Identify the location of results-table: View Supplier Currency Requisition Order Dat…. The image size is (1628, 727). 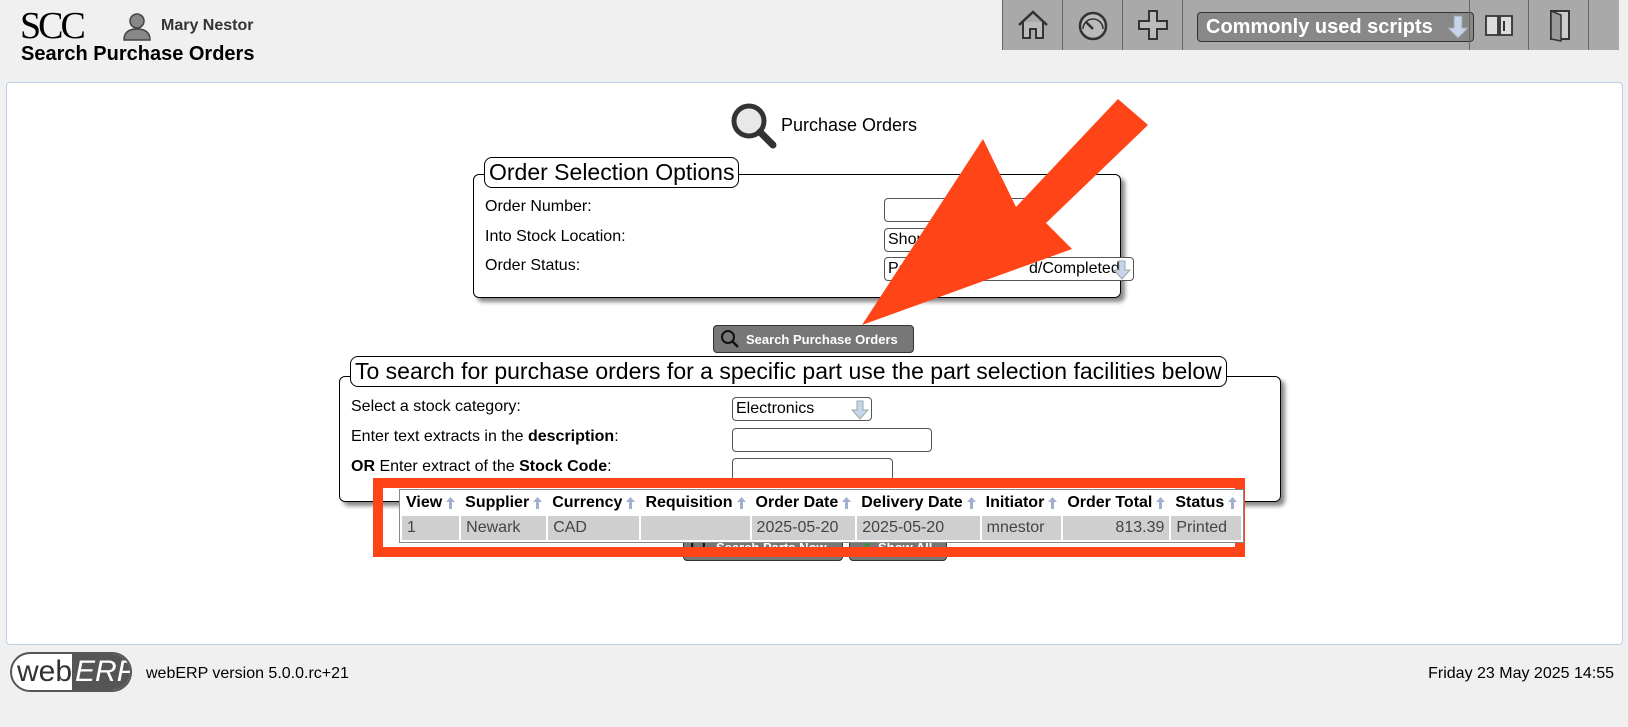
(822, 516).